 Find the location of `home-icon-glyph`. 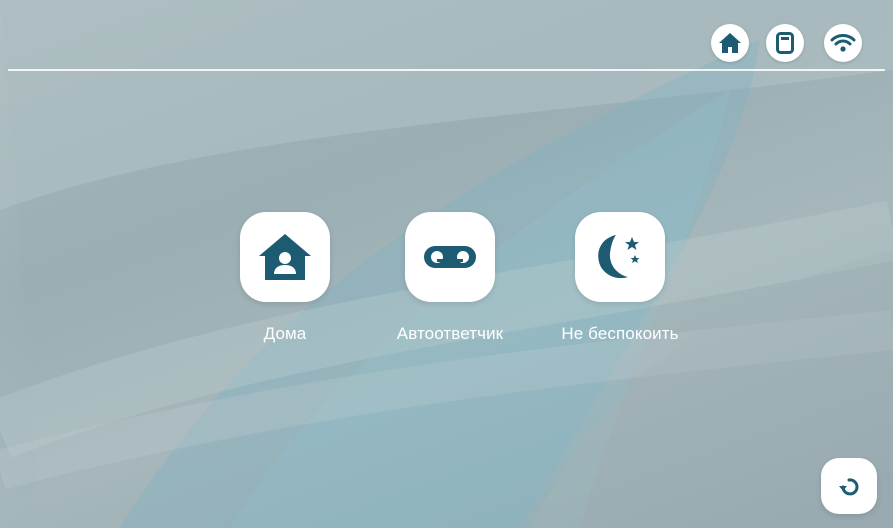

home-icon-glyph is located at coordinates (730, 43).